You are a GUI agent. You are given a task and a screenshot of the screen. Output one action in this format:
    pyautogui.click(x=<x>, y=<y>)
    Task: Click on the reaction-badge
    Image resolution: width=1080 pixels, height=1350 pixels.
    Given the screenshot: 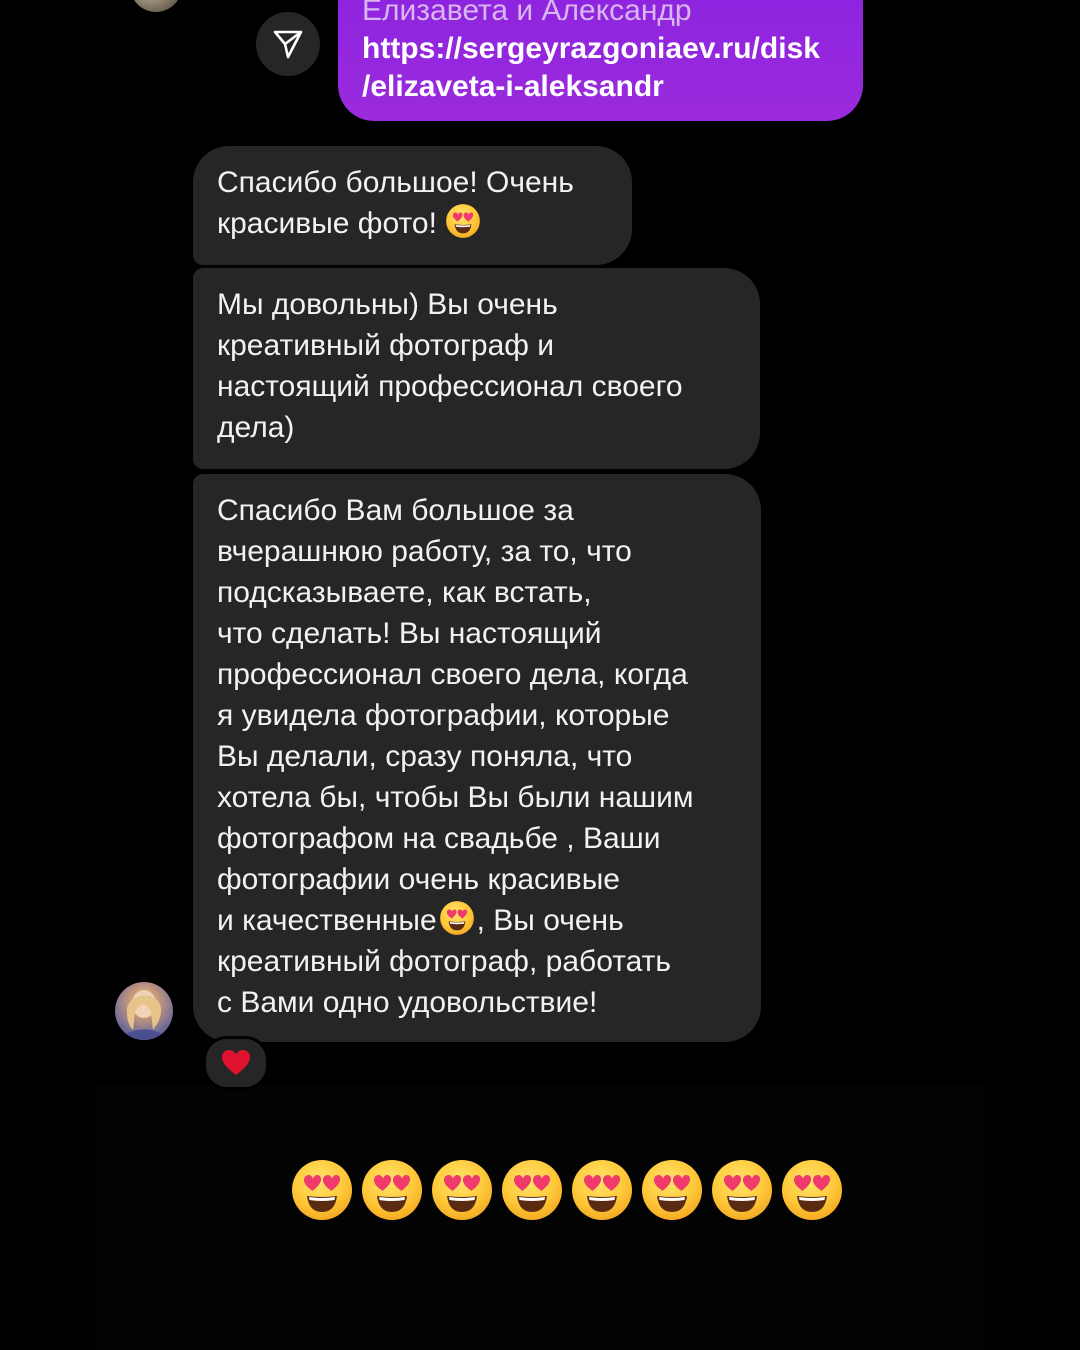 What is the action you would take?
    pyautogui.click(x=236, y=1063)
    